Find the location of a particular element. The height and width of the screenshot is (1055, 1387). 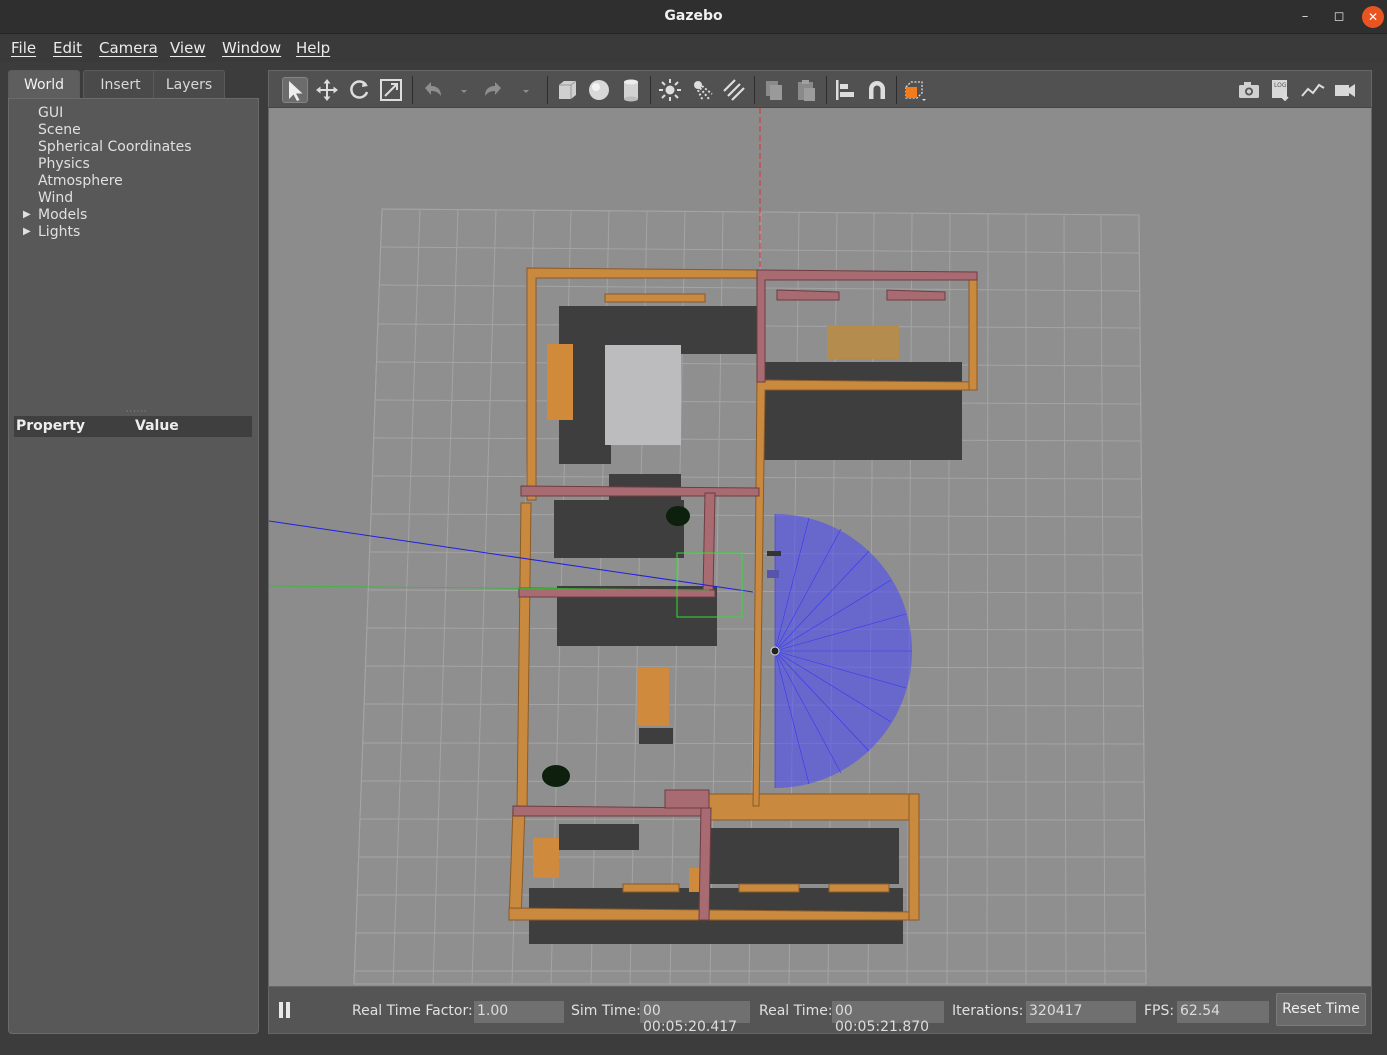

view-angle-icon is located at coordinates (915, 90).